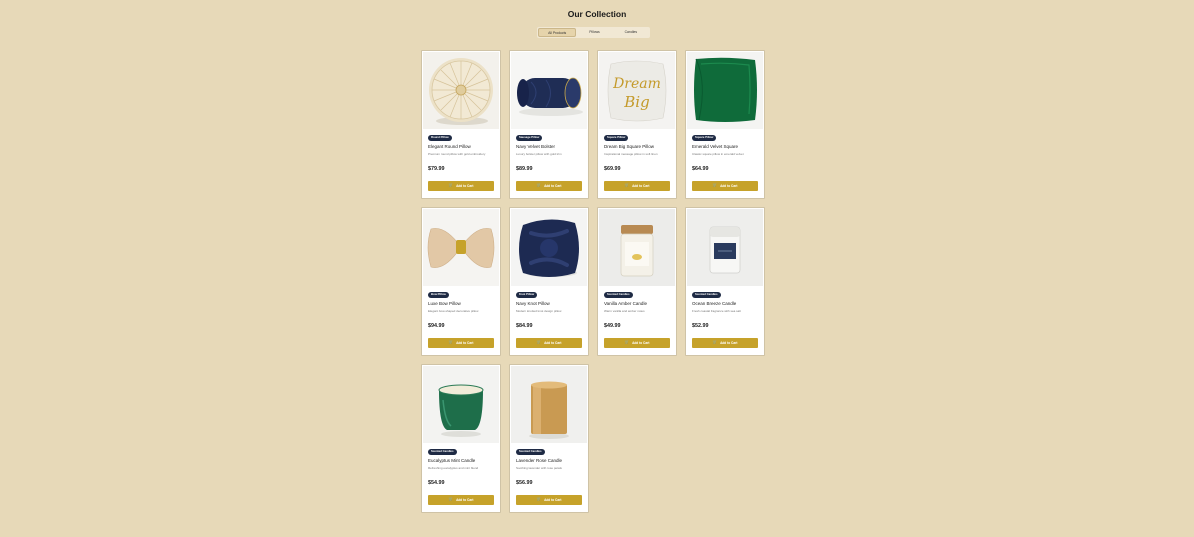  Describe the element at coordinates (529, 138) in the screenshot. I see `category-badge: Sausage Pillow` at that location.